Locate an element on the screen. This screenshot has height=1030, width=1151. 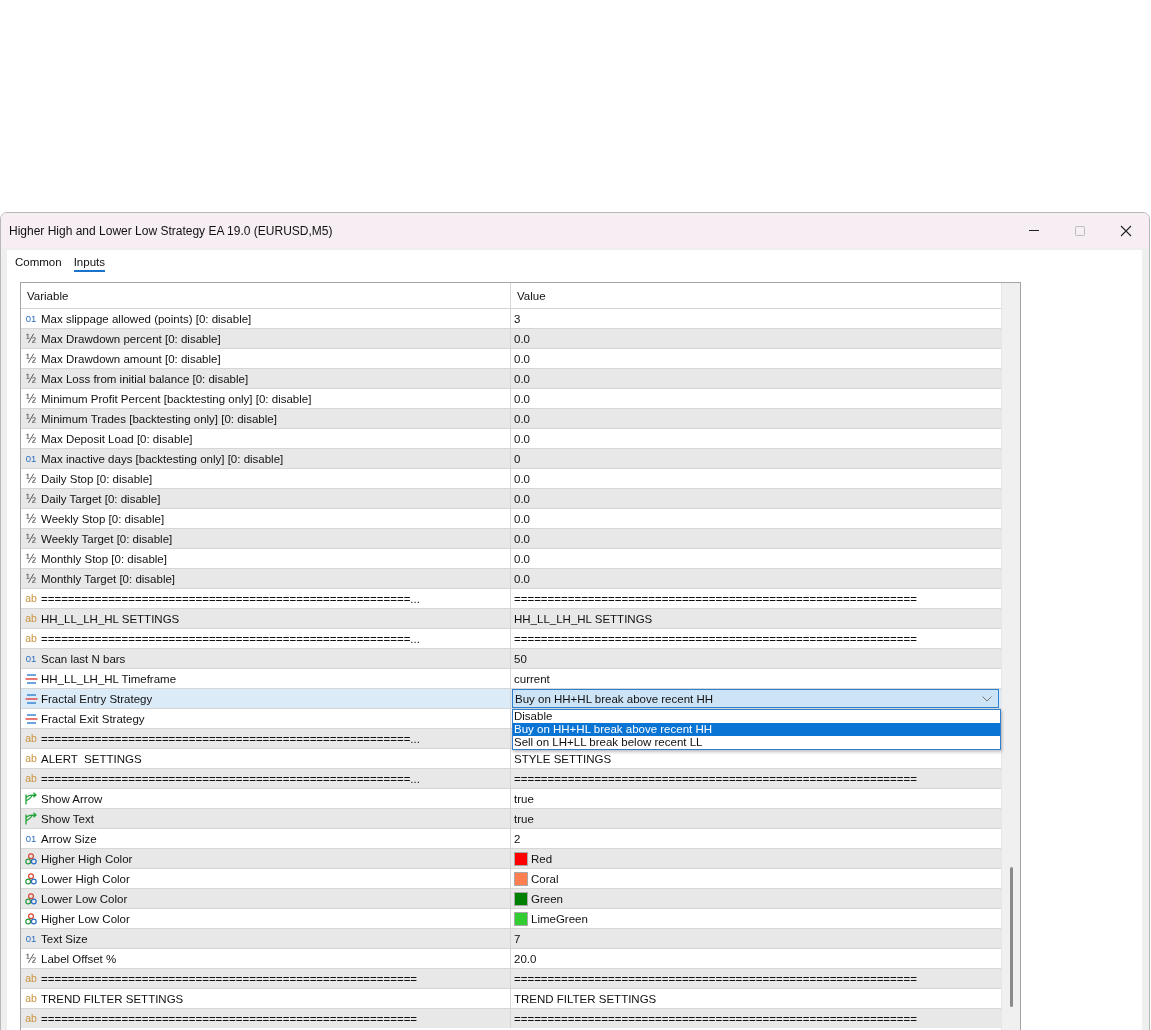
value-text: 2 is located at coordinates (517, 838).